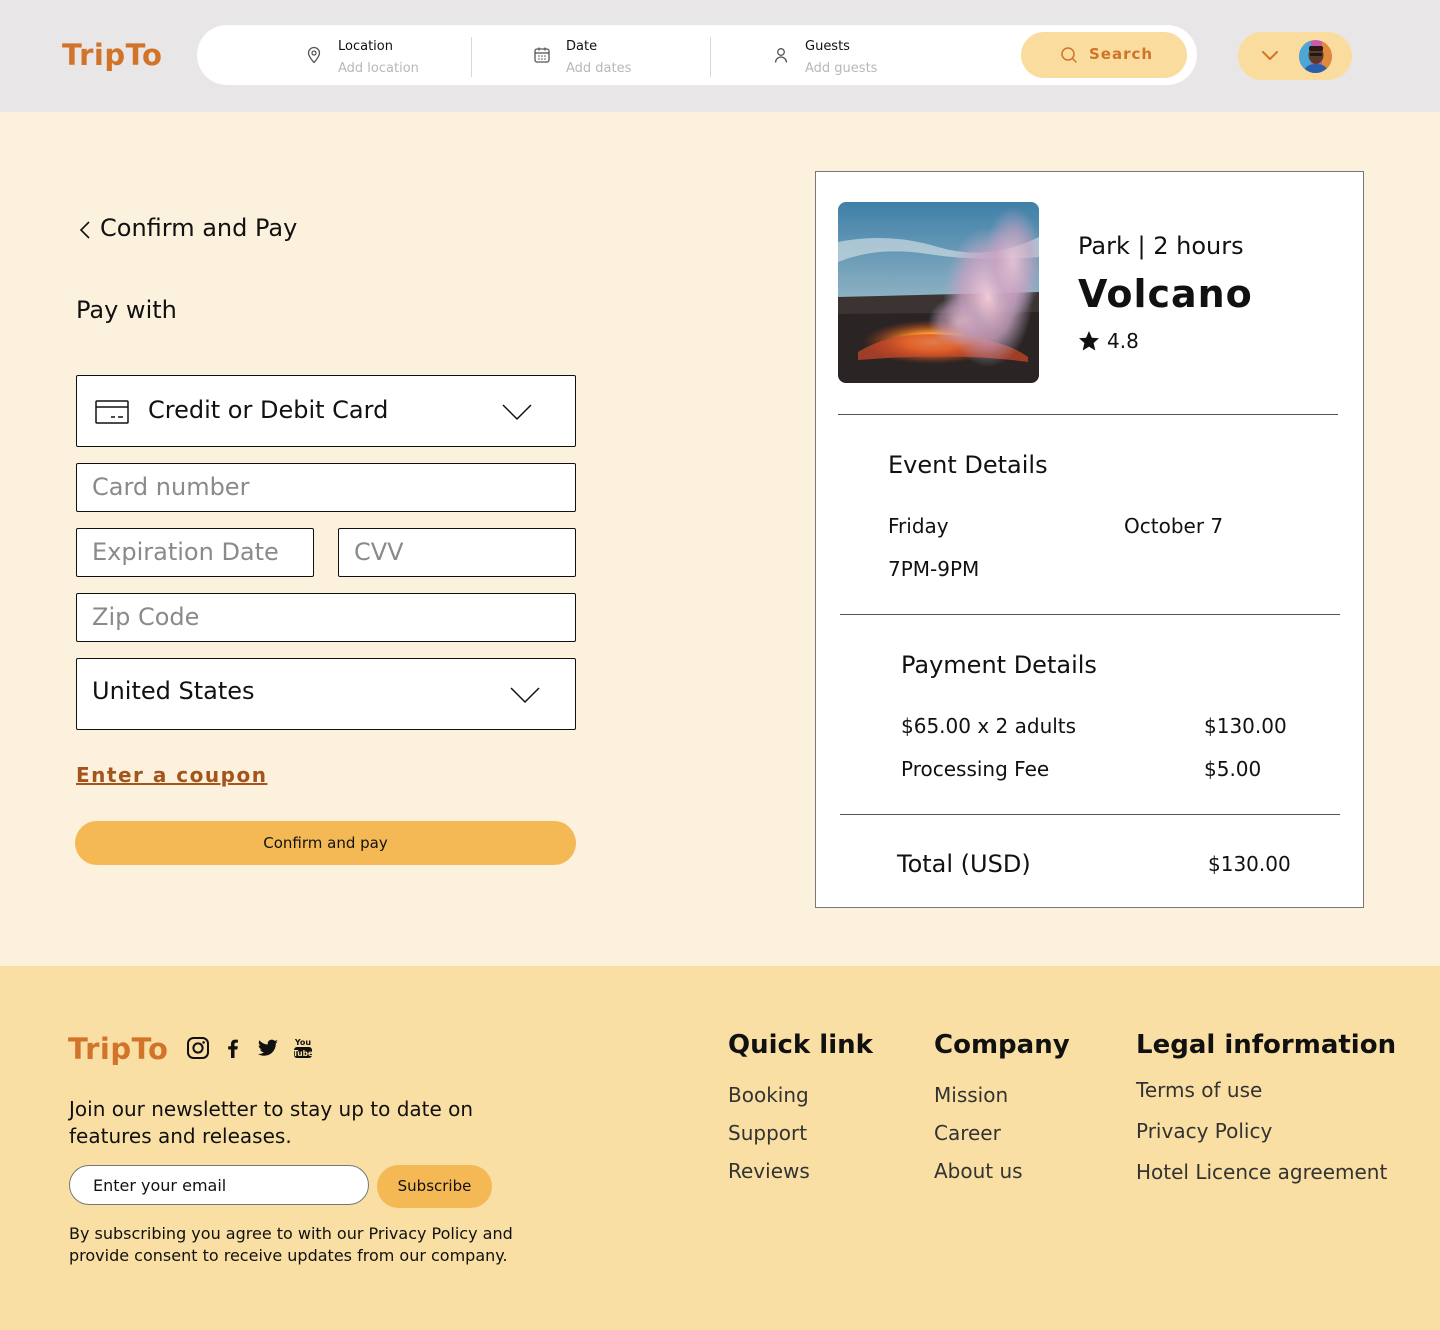  I want to click on footer-link-reviews: Reviews, so click(769, 1171).